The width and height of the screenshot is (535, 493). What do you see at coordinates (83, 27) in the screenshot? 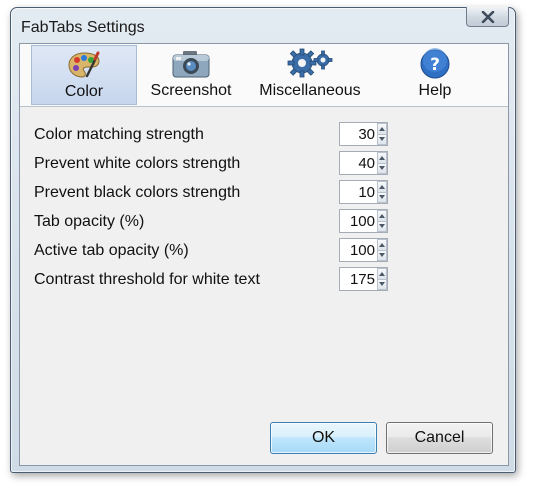
I see `window-title: FabTabs Settings` at bounding box center [83, 27].